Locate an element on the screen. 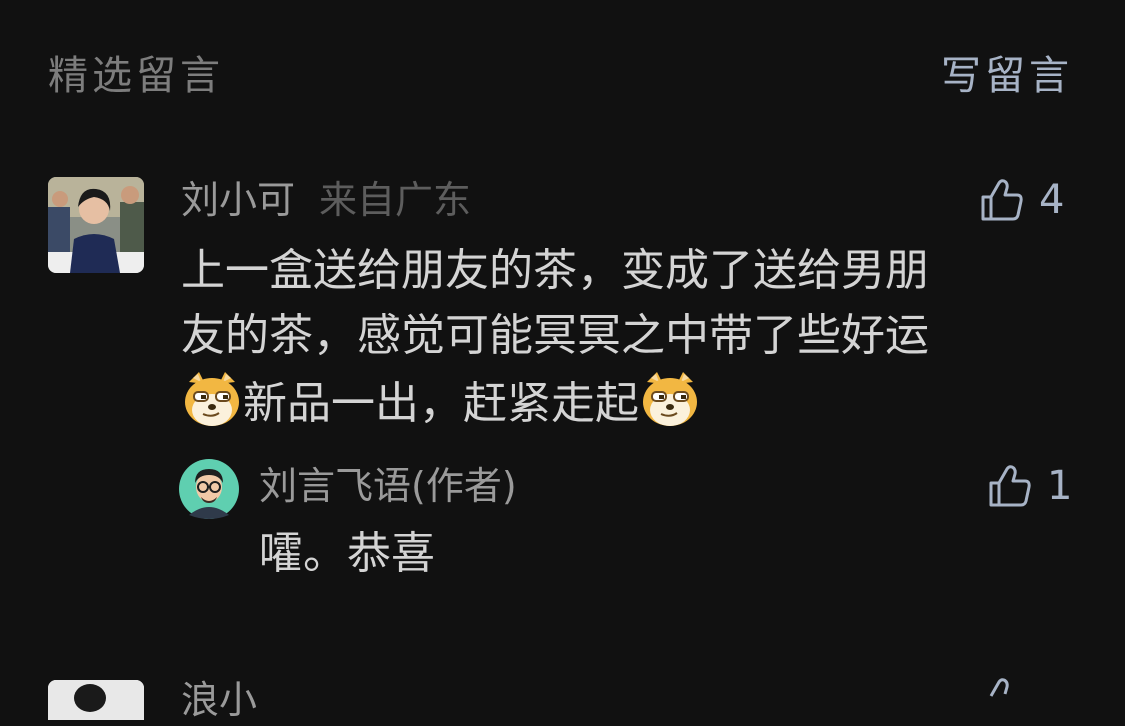  avatar is located at coordinates (96, 225).